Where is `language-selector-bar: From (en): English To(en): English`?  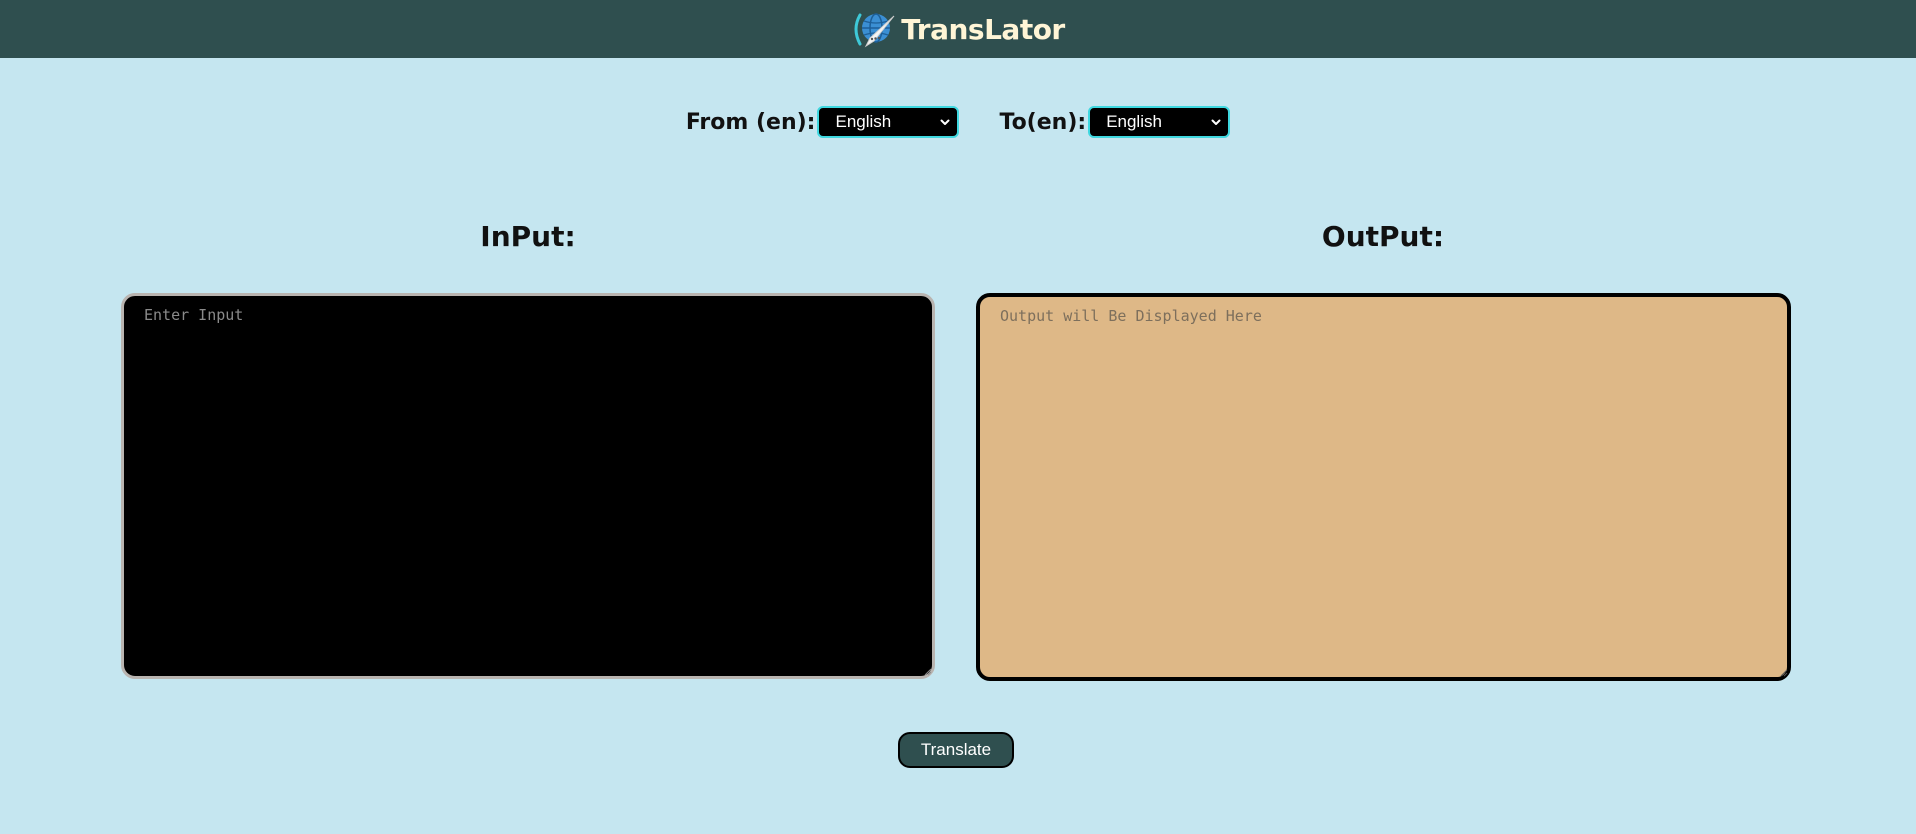 language-selector-bar: From (en): English To(en): English is located at coordinates (958, 122).